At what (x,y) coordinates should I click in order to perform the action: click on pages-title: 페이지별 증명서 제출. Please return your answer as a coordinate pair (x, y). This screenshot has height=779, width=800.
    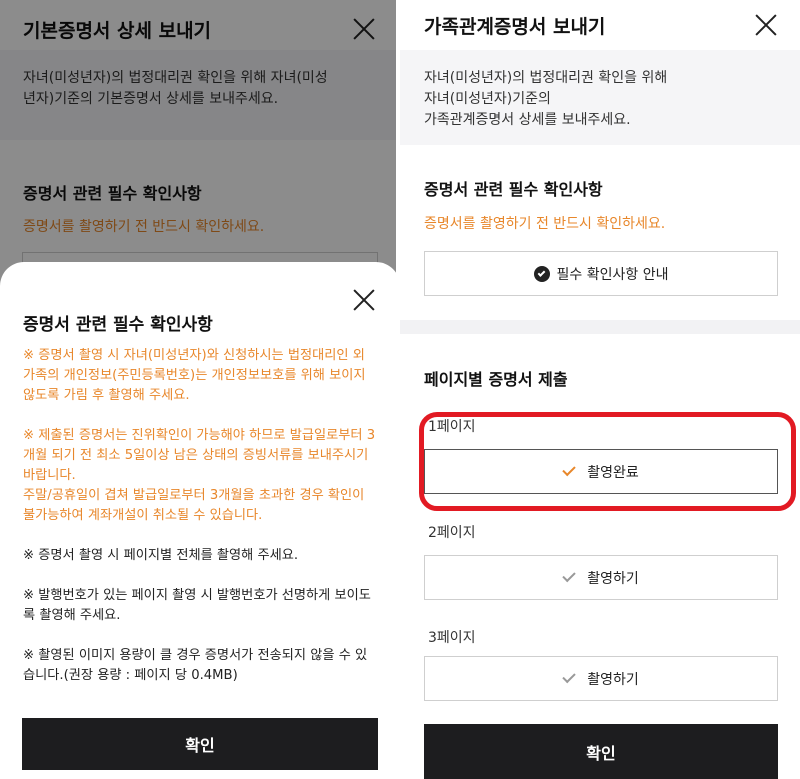
    Looking at the image, I should click on (496, 379).